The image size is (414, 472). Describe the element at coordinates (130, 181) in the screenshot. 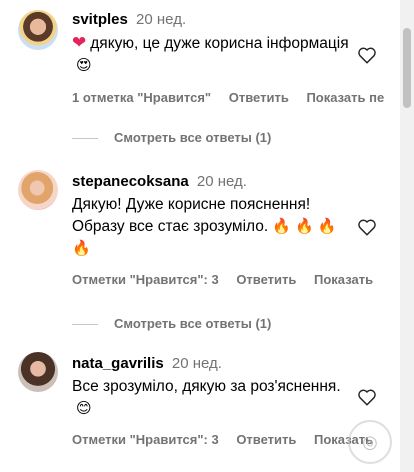

I see `username: stepanecoksana` at that location.